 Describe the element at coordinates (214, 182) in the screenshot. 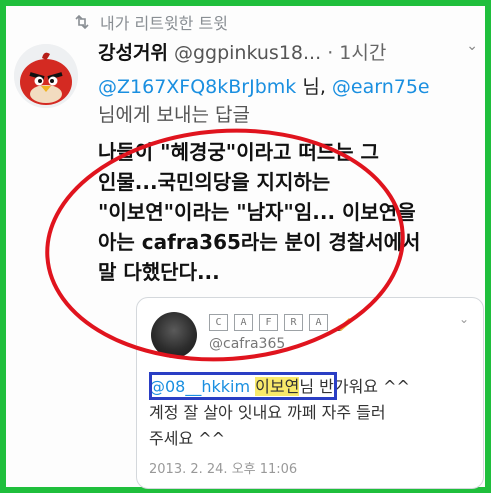

I see `tweet-line: 인물...국민의당을 지지하는` at that location.